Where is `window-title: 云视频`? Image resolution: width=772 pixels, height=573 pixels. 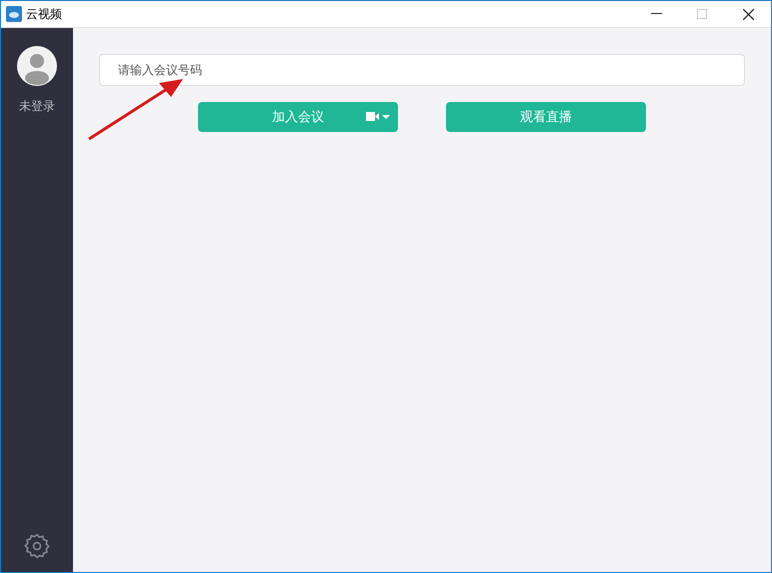
window-title: 云视频 is located at coordinates (44, 14).